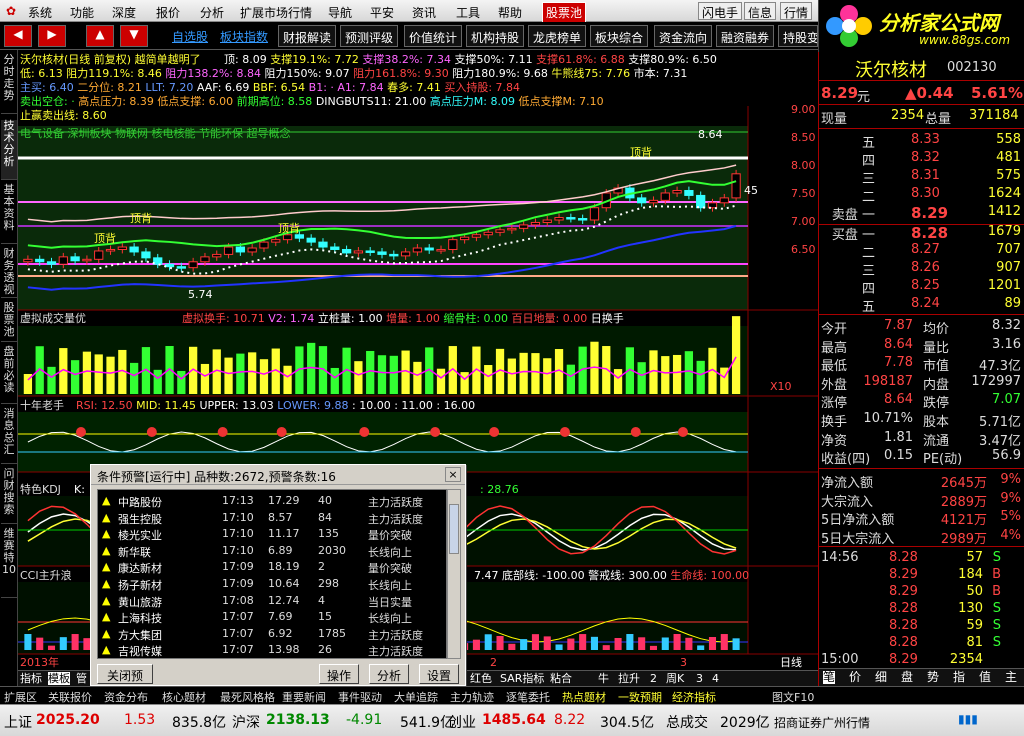  What do you see at coordinates (31, 678) in the screenshot?
I see `tab-indicator: 指标` at bounding box center [31, 678].